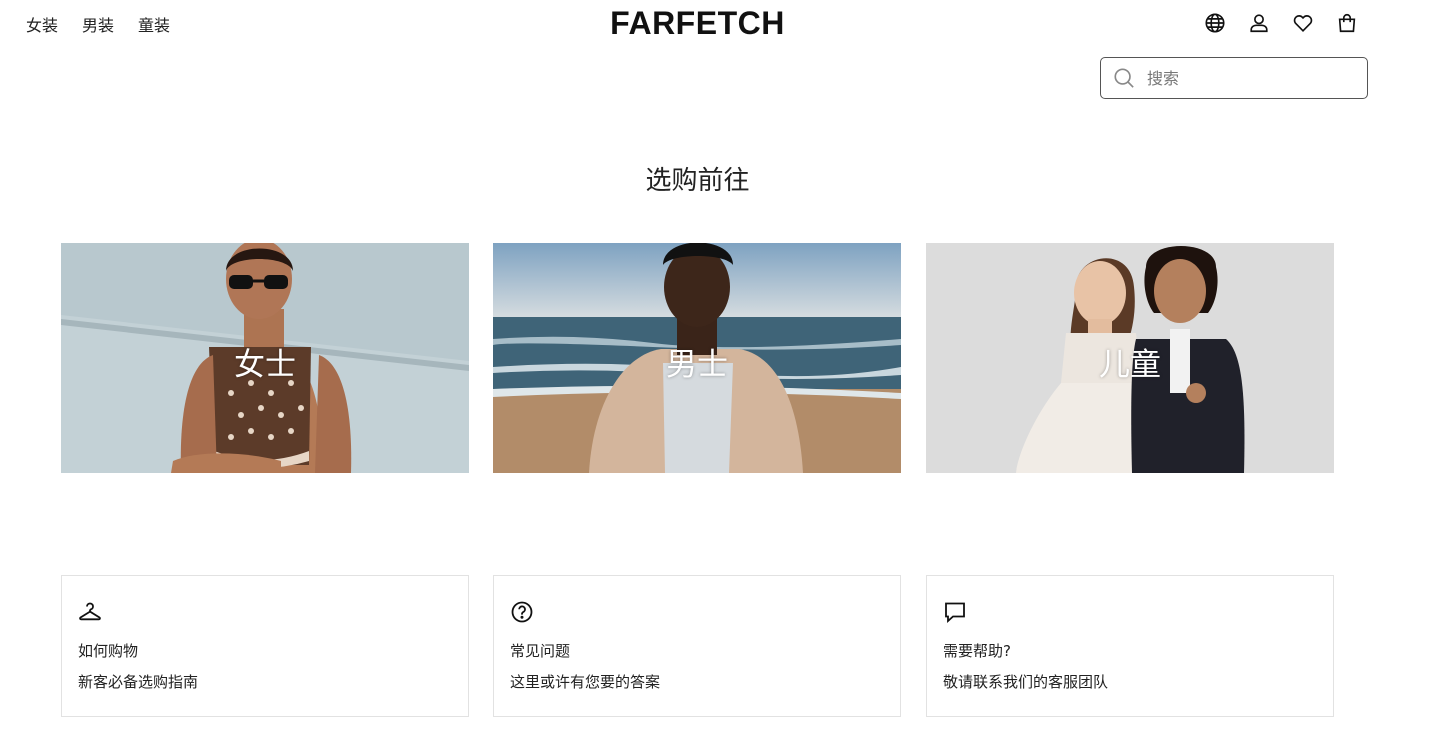 Image resolution: width=1452 pixels, height=746 pixels. I want to click on category-card-women: 女士, so click(265, 358).